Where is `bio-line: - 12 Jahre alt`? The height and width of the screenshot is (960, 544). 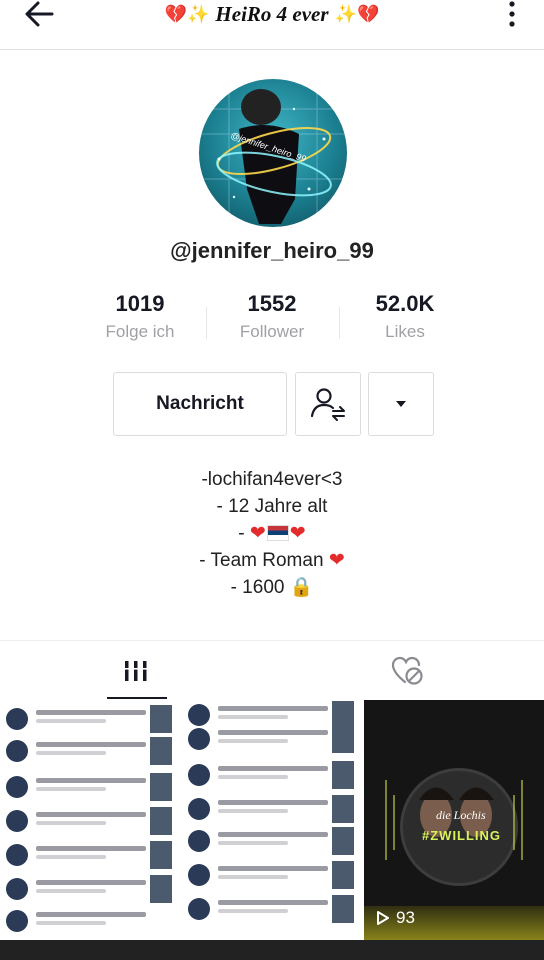
bio-line: - 12 Jahre alt is located at coordinates (272, 506).